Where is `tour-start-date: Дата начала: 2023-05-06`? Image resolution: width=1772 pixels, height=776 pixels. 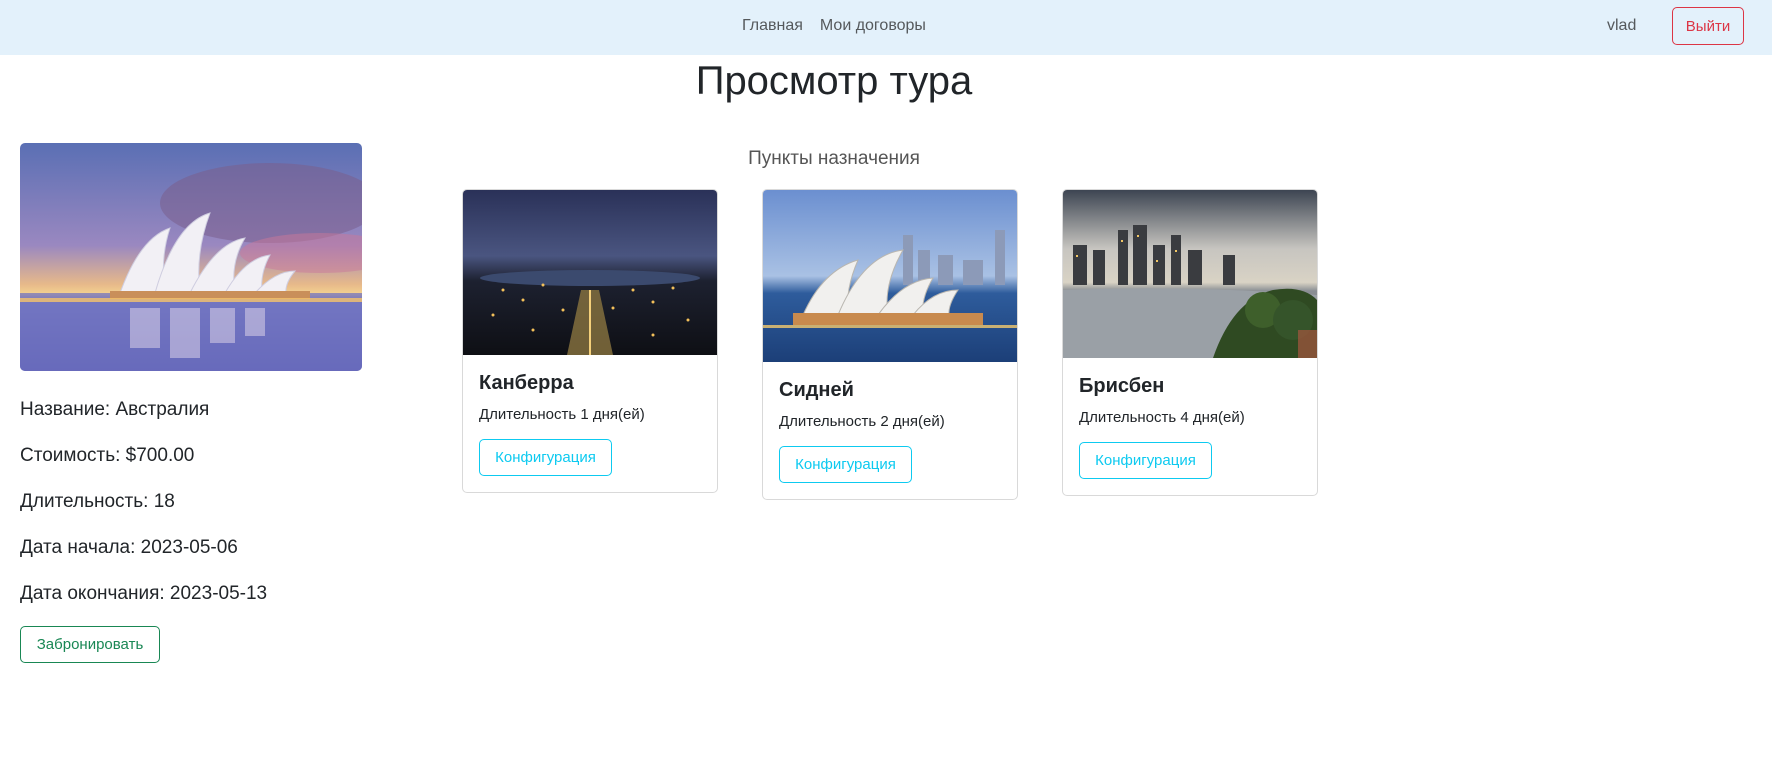
tour-start-date: Дата начала: 2023-05-06 is located at coordinates (129, 547).